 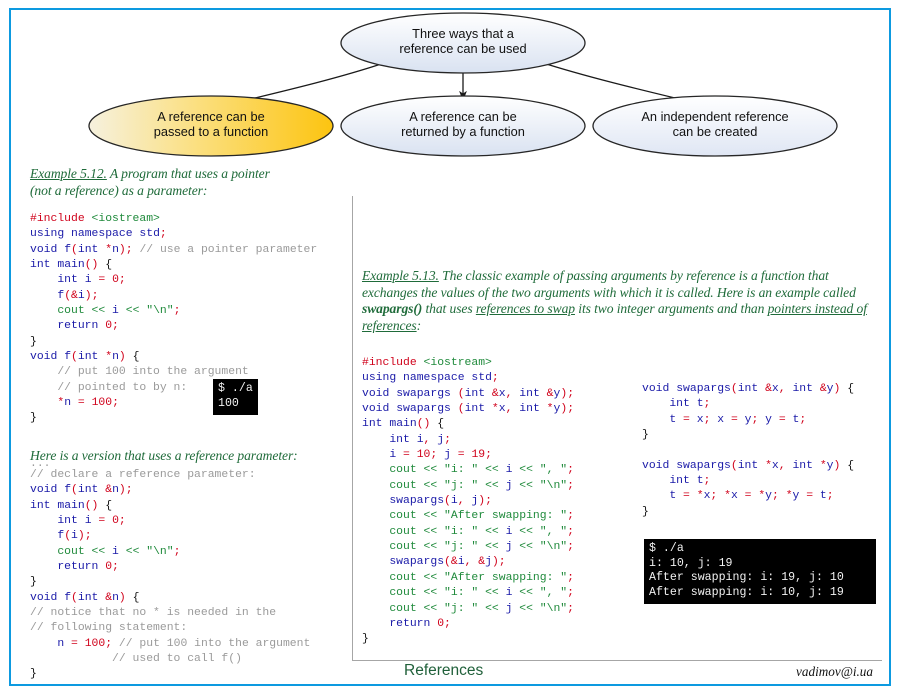 What do you see at coordinates (352, 428) in the screenshot?
I see `column-divider` at bounding box center [352, 428].